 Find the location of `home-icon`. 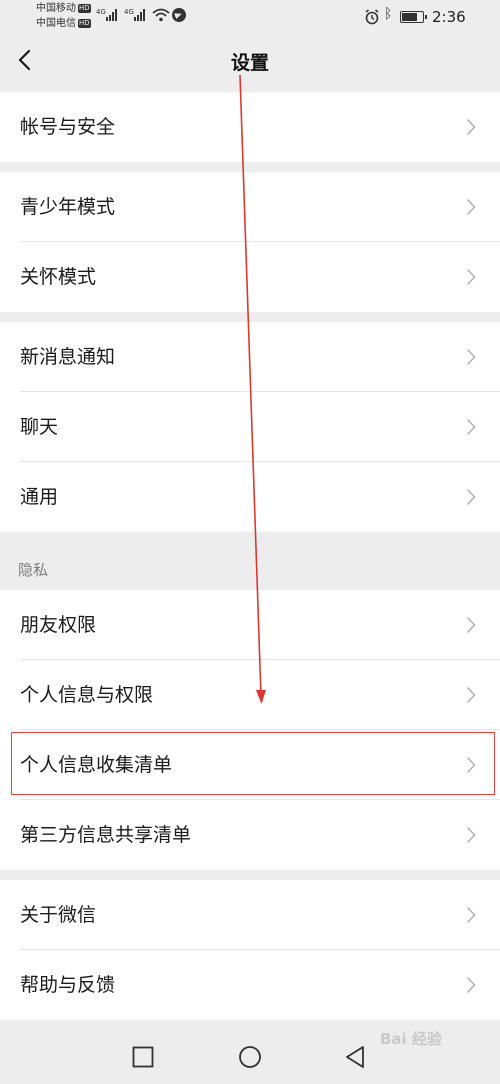

home-icon is located at coordinates (250, 1057).